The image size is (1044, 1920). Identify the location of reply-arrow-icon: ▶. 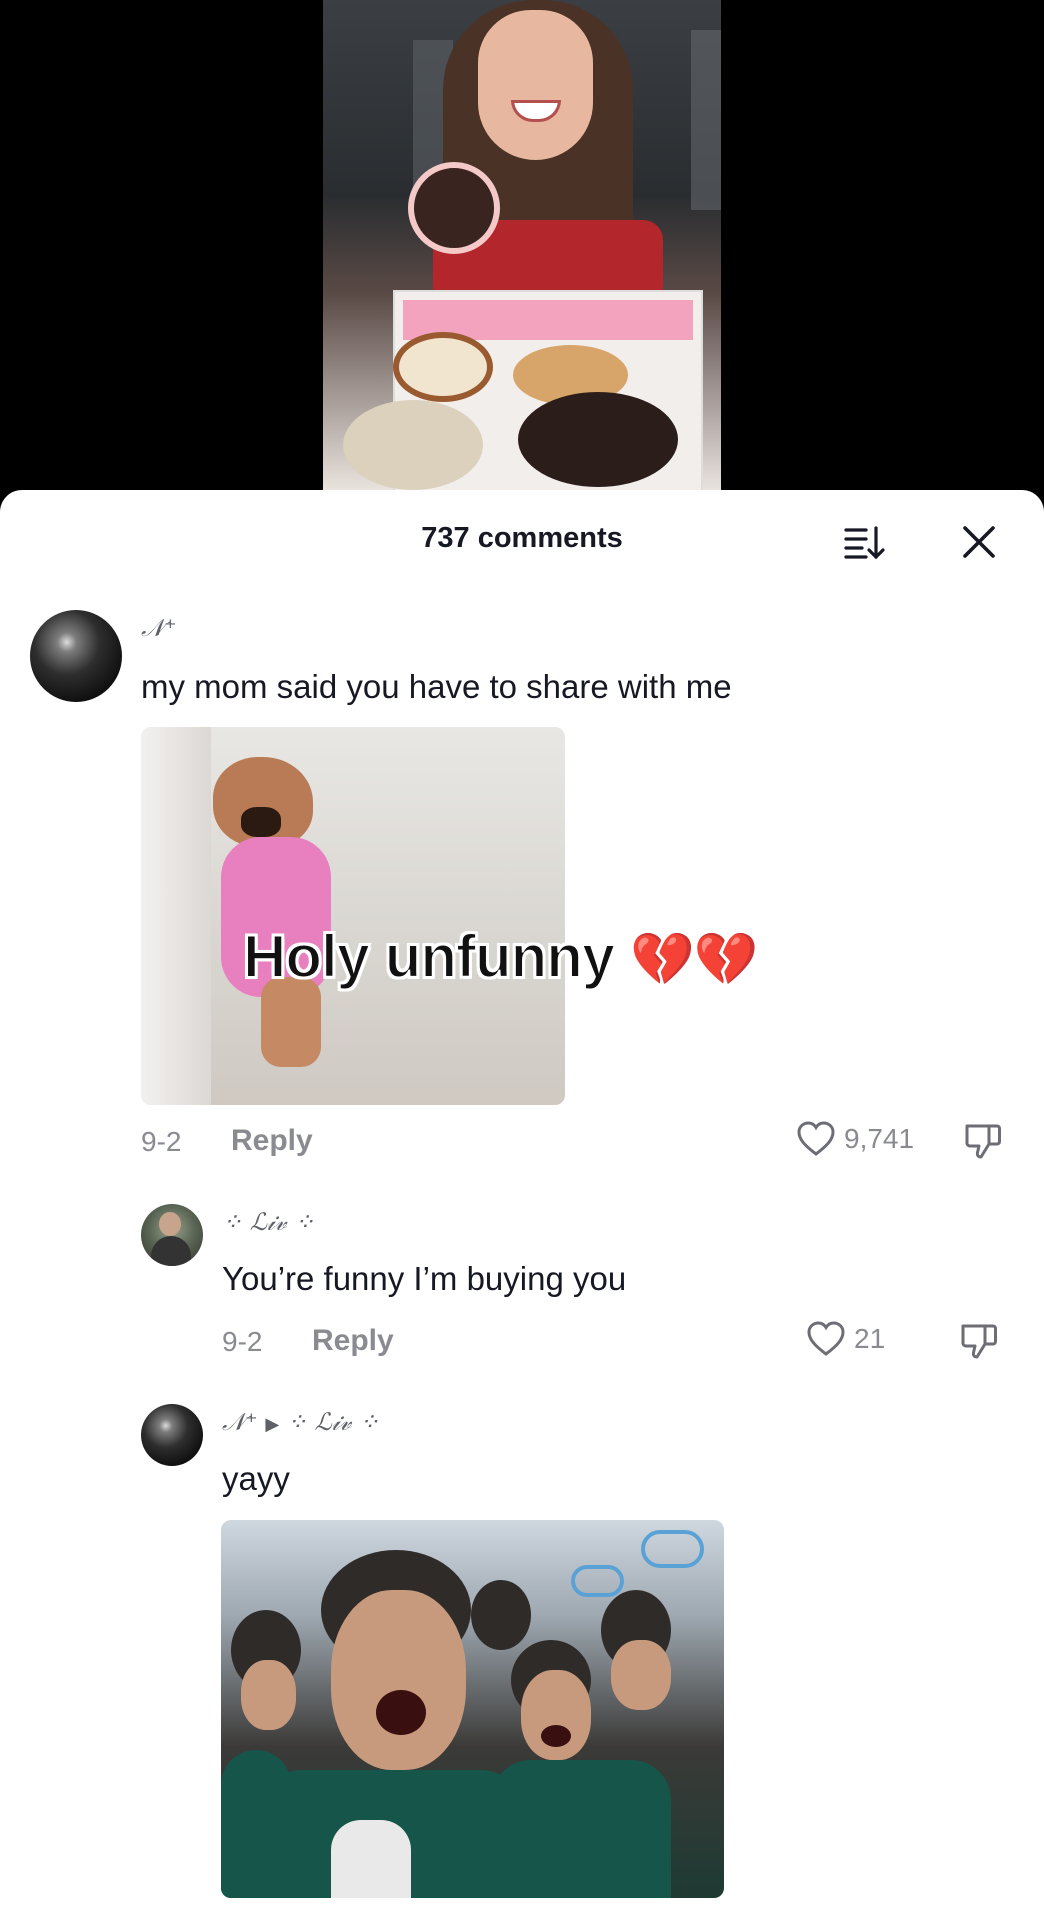
(272, 1424).